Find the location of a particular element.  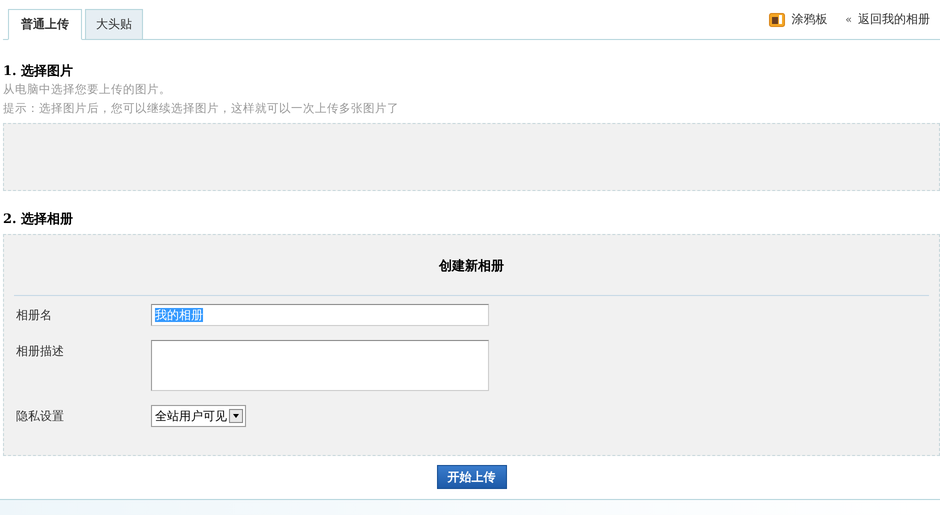

tab: 普通上传 is located at coordinates (45, 24).